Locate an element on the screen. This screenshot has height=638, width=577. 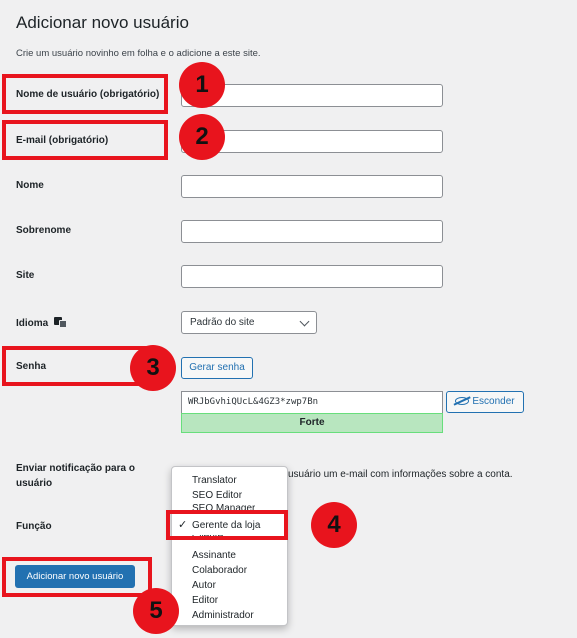
hide-password-label: Esconder is located at coordinates (493, 401).